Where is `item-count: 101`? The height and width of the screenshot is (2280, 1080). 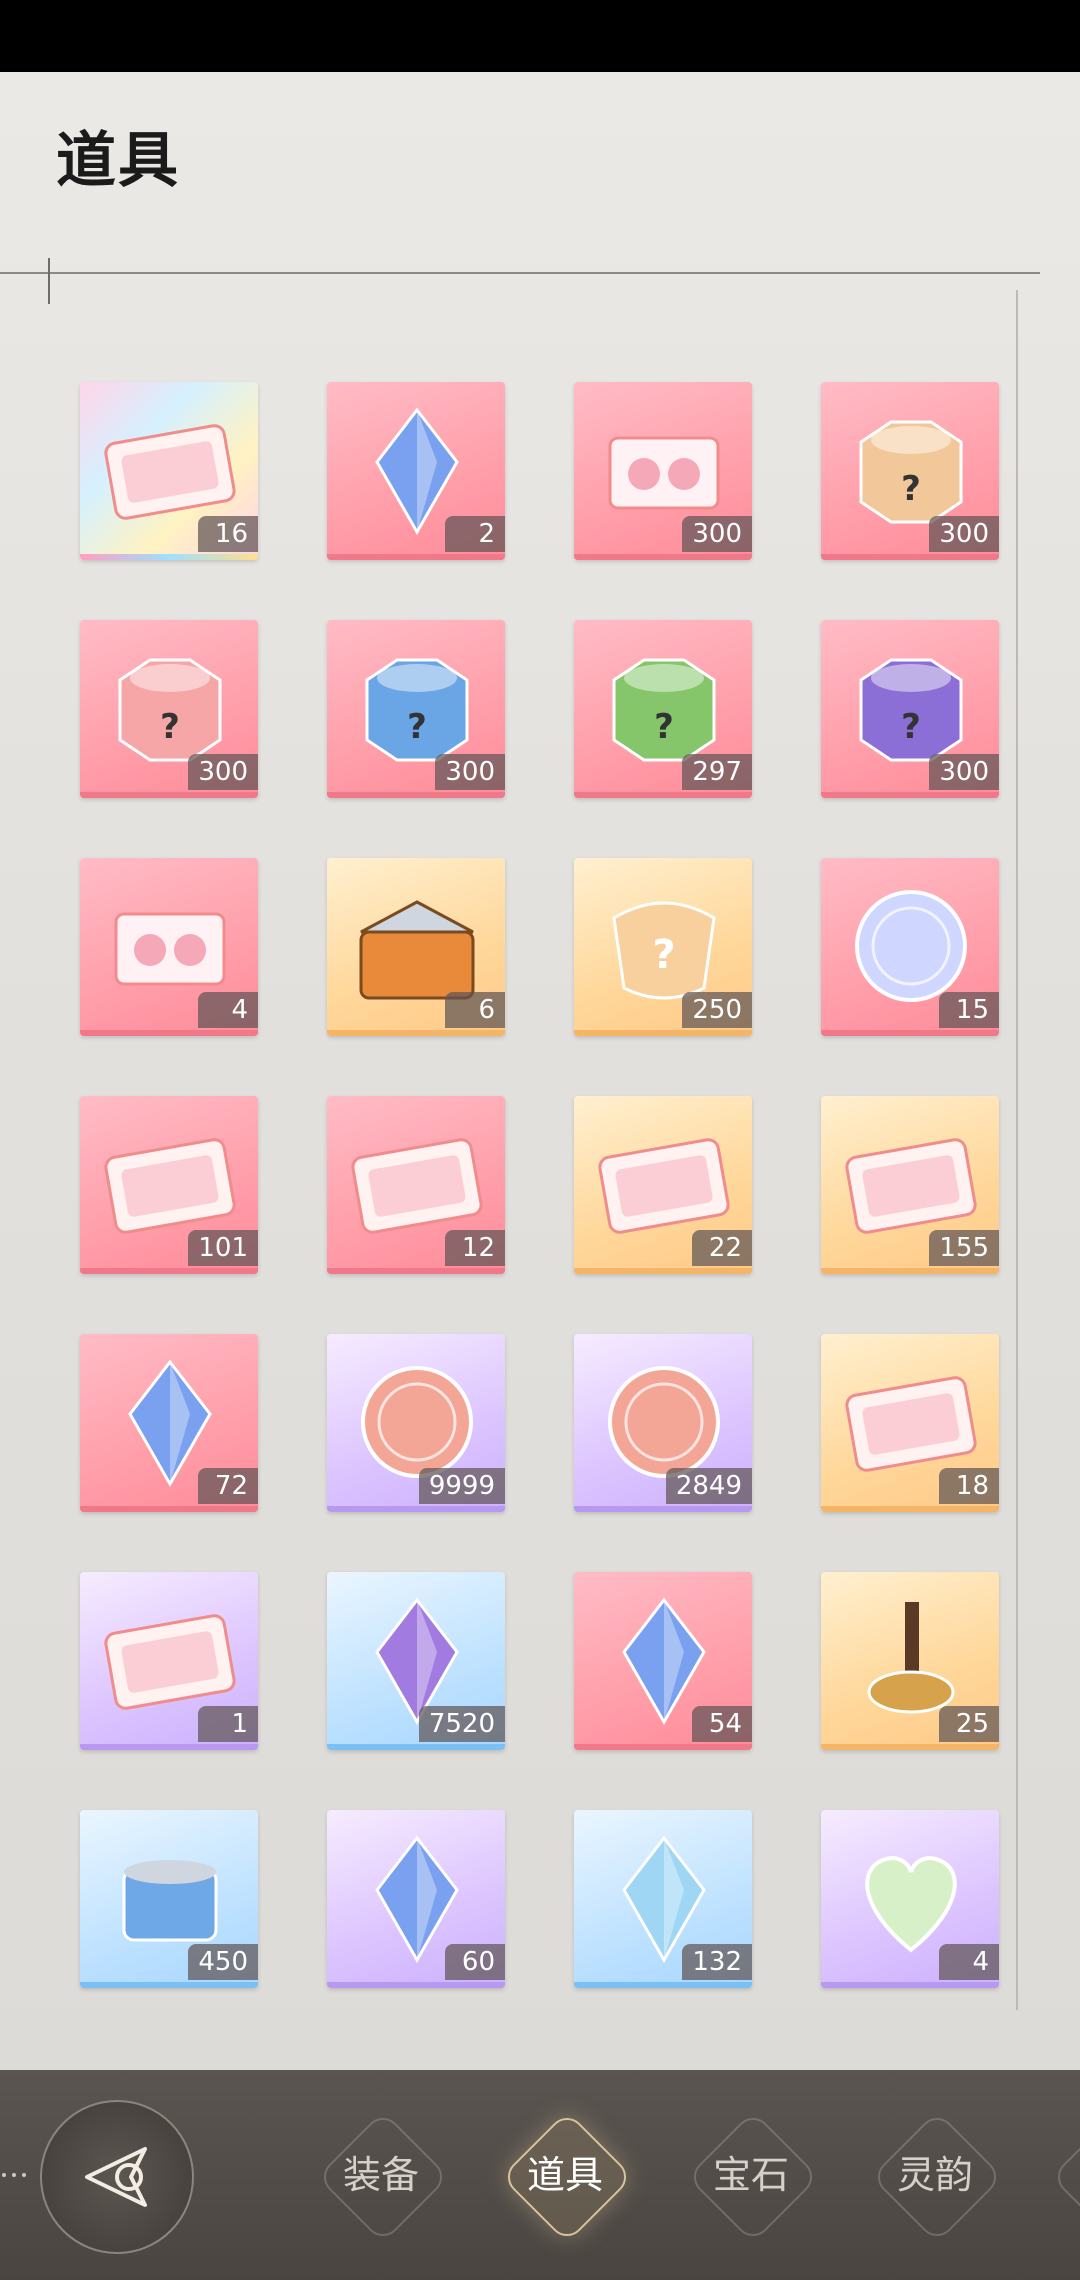
item-count: 101 is located at coordinates (223, 1248).